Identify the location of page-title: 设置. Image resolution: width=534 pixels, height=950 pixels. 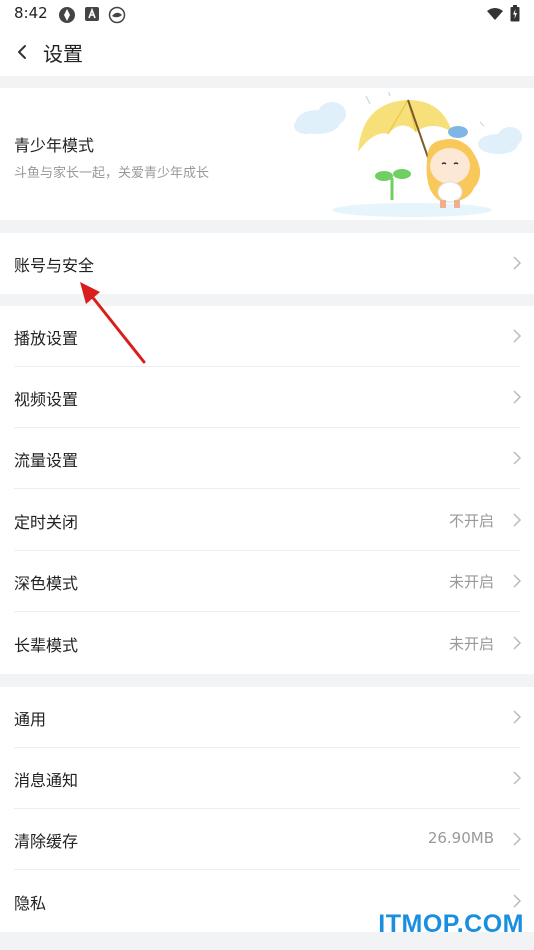
(63, 54).